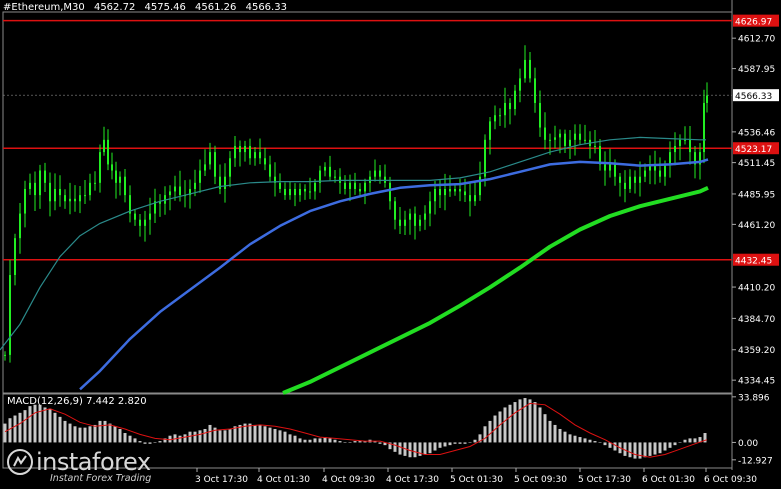 This screenshot has width=781, height=489. What do you see at coordinates (604, 480) in the screenshot?
I see `time-tick-label: 5 Oct 17:30` at bounding box center [604, 480].